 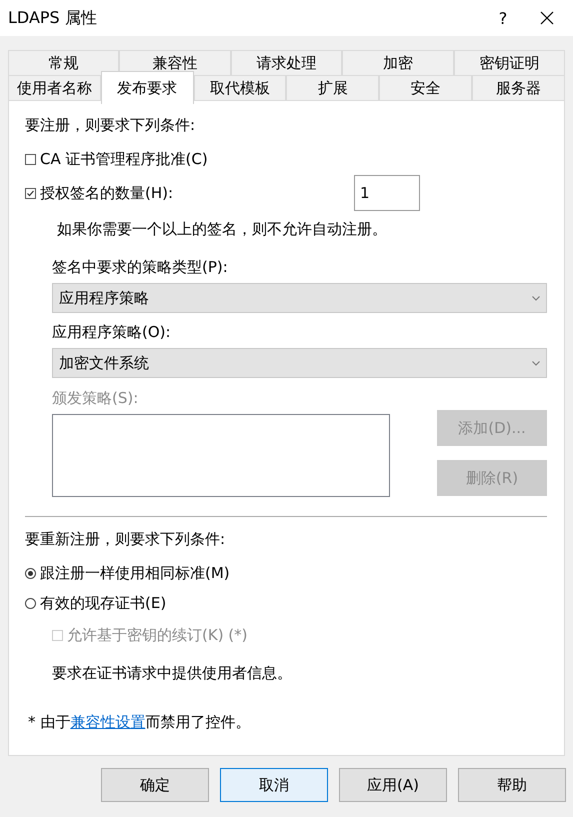 I want to click on section-heading: 要重新注册，则要求下列条件:, so click(x=125, y=539).